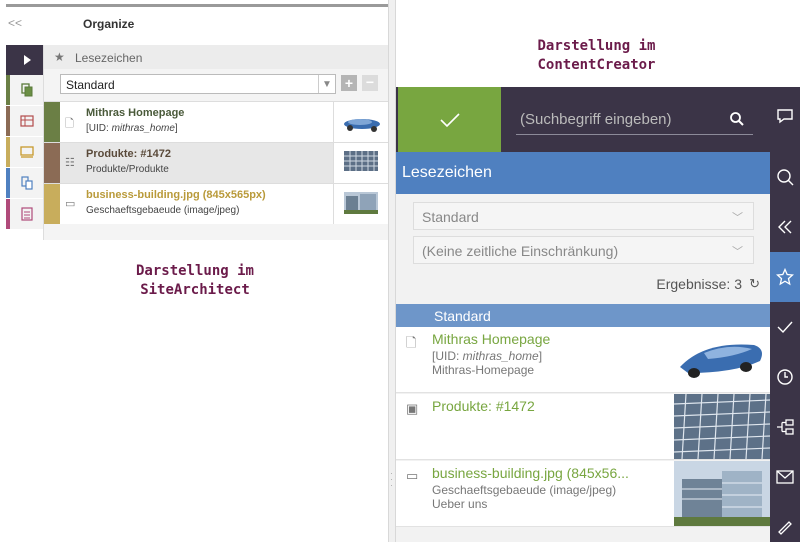 The height and width of the screenshot is (542, 800). I want to click on item-uid: [UID: mithras_home], so click(487, 356).